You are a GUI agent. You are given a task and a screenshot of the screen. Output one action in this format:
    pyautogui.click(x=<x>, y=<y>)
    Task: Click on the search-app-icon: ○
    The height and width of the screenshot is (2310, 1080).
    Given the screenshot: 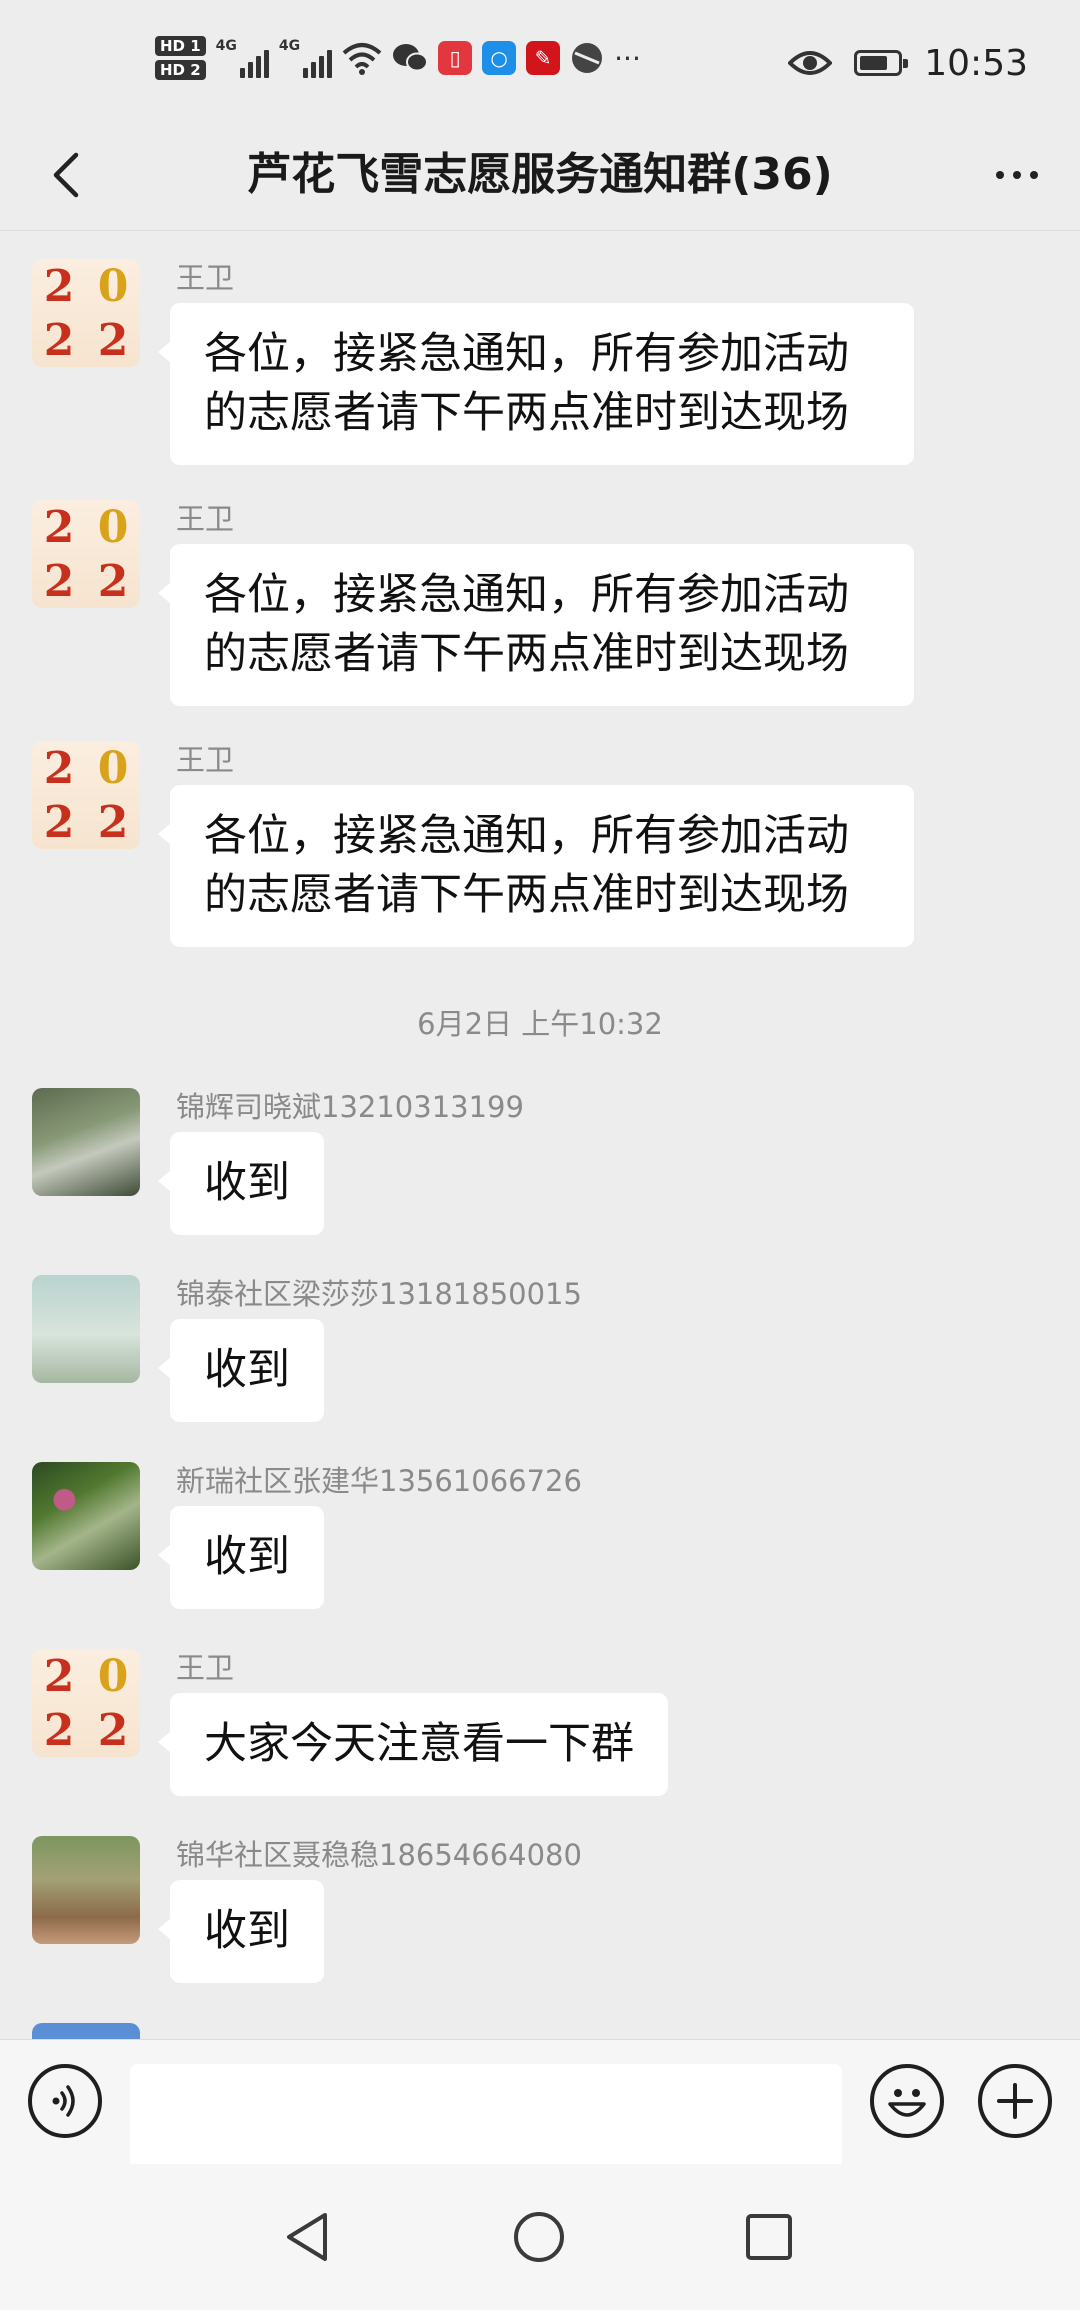 What is the action you would take?
    pyautogui.click(x=499, y=58)
    